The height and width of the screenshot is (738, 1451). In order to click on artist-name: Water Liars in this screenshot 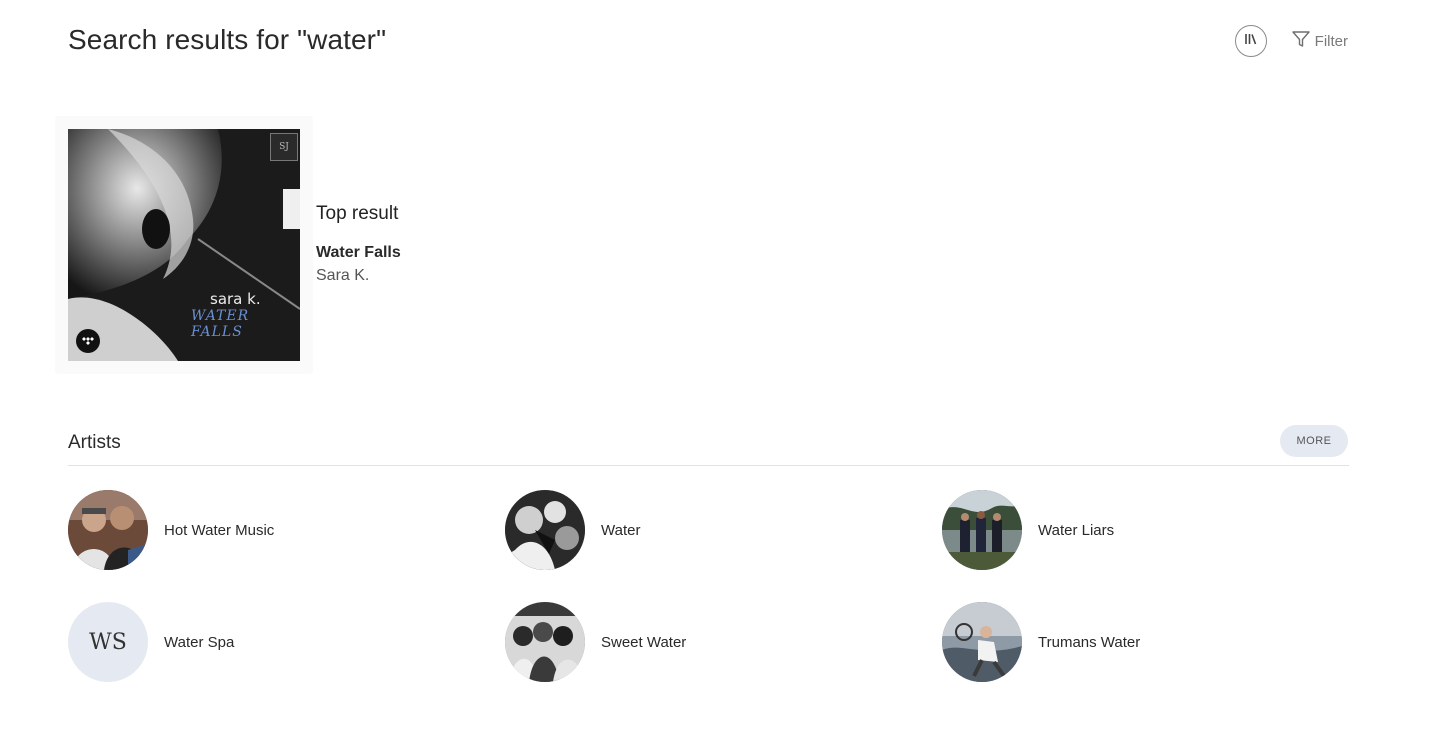, I will do `click(1076, 530)`.